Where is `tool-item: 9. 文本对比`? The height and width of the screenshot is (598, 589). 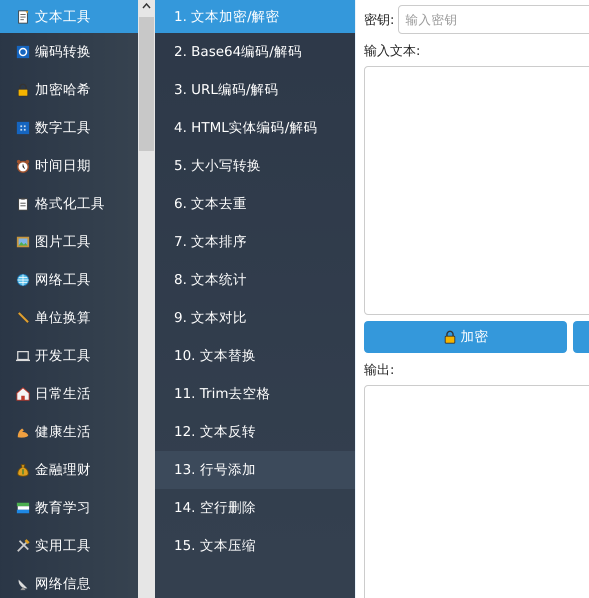
tool-item: 9. 文本对比 is located at coordinates (255, 318).